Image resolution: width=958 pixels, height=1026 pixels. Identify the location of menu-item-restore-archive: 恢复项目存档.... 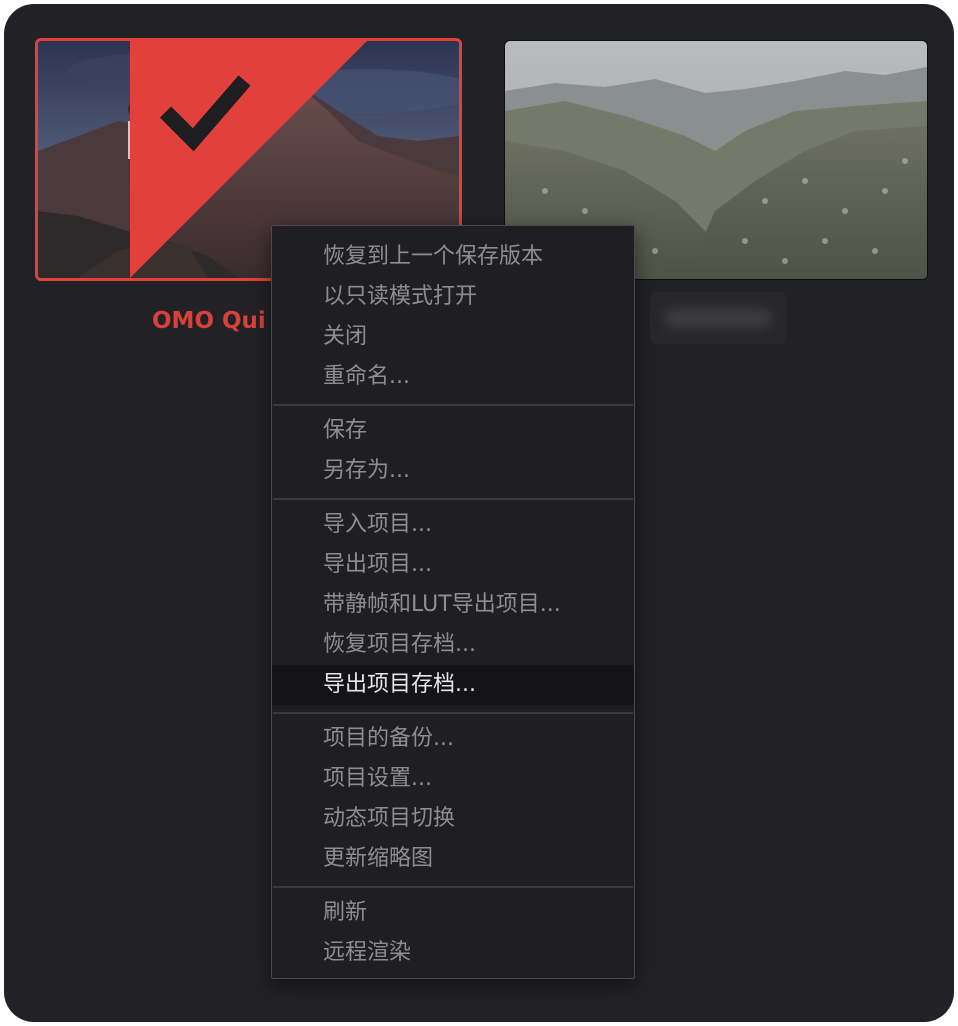
(453, 645).